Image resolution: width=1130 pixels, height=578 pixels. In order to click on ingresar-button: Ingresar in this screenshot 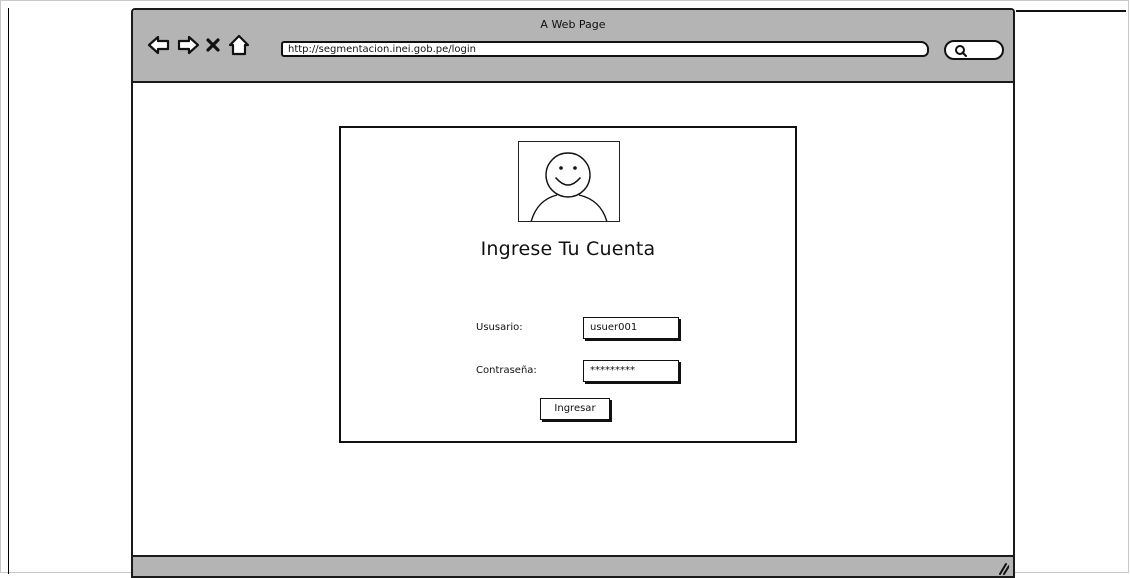, I will do `click(575, 409)`.